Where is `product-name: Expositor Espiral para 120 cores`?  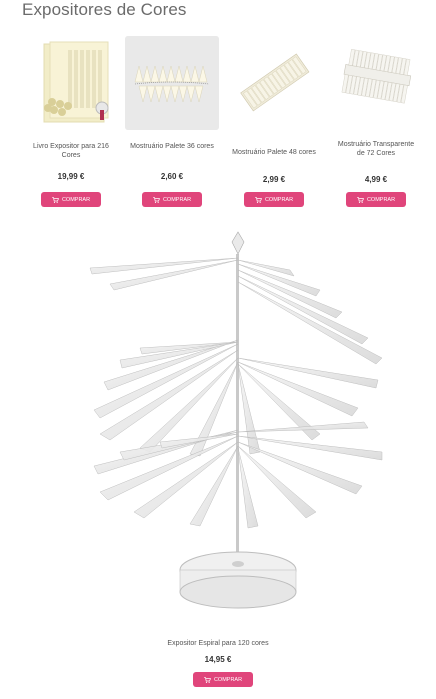 product-name: Expositor Espiral para 120 cores is located at coordinates (218, 643).